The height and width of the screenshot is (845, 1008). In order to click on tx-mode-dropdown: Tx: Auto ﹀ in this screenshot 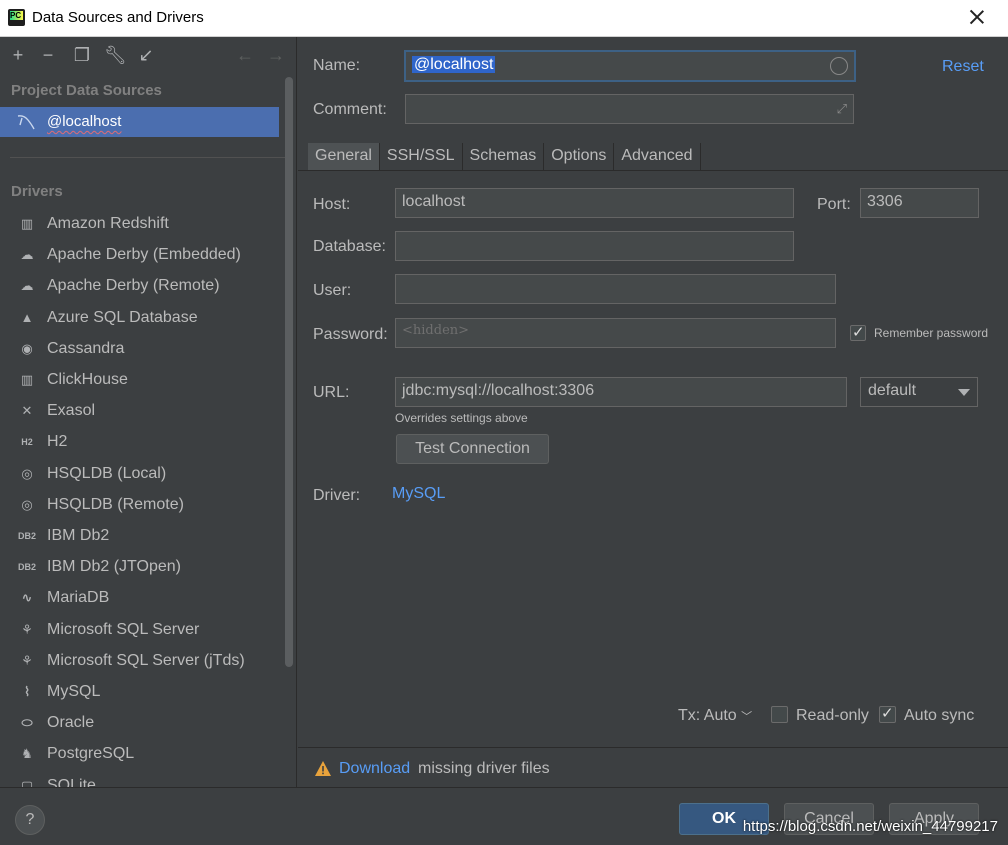, I will do `click(715, 716)`.